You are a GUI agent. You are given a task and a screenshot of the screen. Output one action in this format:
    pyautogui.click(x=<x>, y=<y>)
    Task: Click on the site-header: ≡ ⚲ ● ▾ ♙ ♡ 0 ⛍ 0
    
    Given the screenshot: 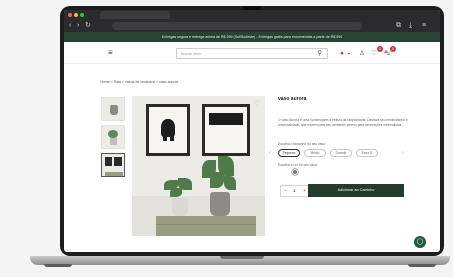 What is the action you would take?
    pyautogui.click(x=252, y=53)
    